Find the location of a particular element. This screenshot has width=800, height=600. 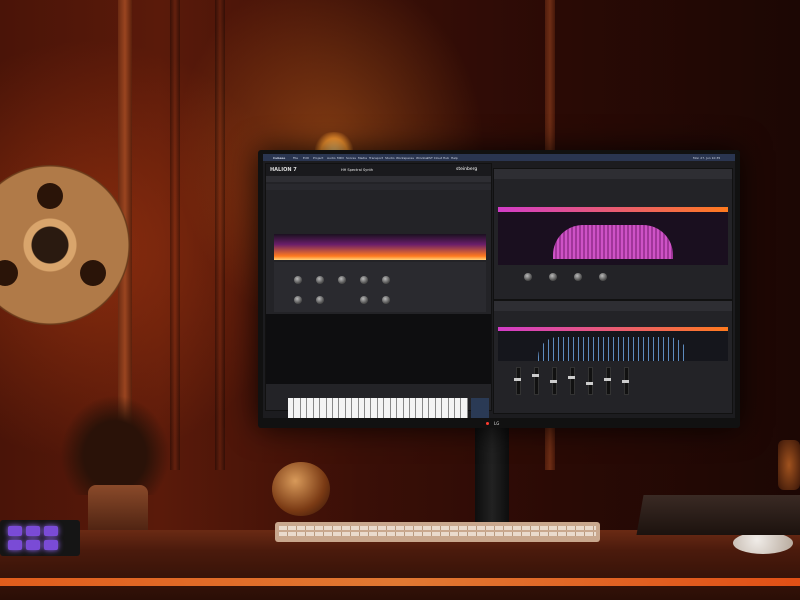

plant-leaves is located at coordinates (115, 445).